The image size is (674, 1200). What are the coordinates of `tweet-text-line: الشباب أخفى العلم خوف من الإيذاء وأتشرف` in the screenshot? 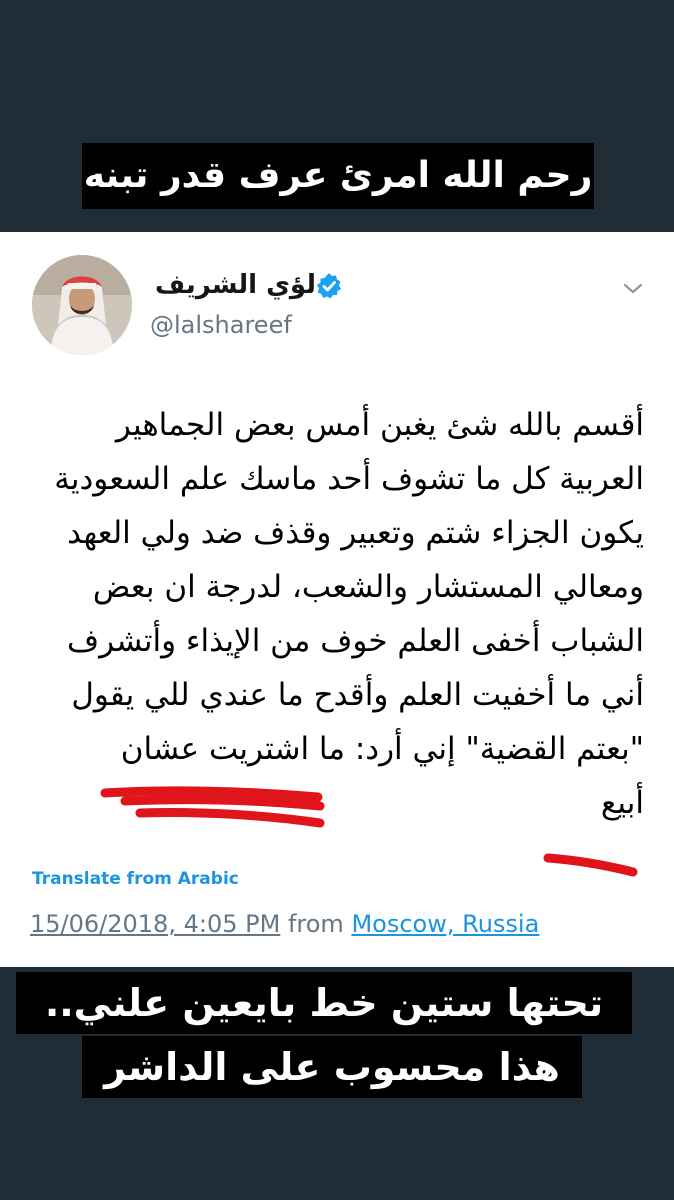 It's located at (355, 641).